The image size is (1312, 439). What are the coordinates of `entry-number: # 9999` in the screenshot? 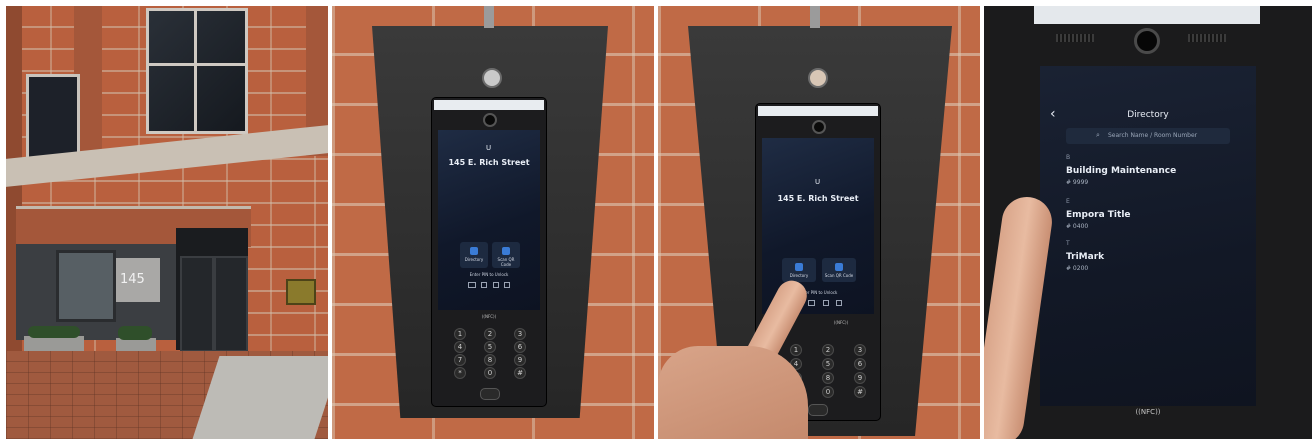 It's located at (1077, 182).